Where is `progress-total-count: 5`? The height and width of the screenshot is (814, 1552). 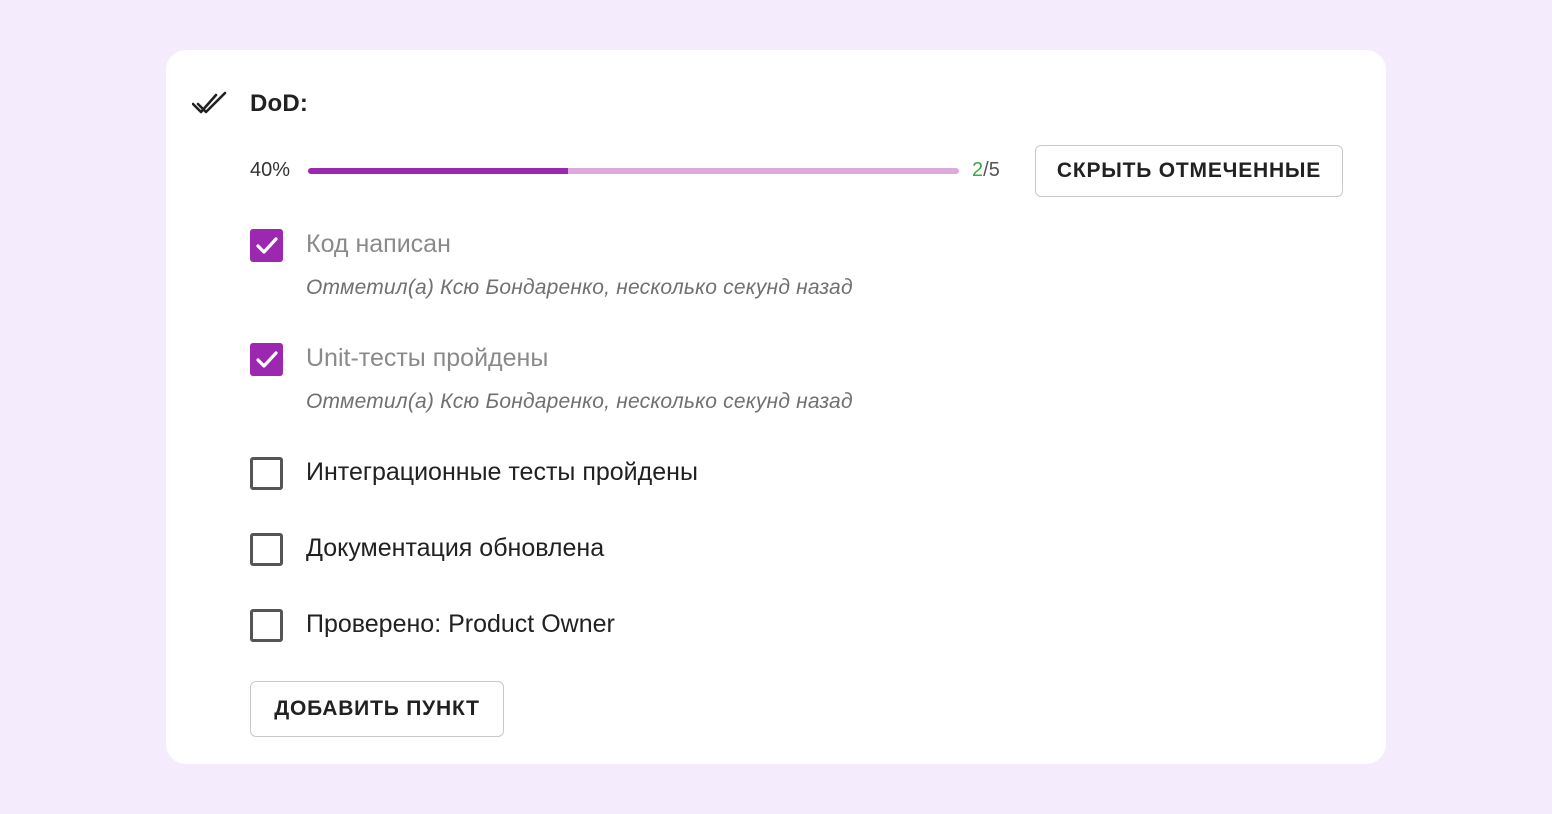 progress-total-count: 5 is located at coordinates (994, 170).